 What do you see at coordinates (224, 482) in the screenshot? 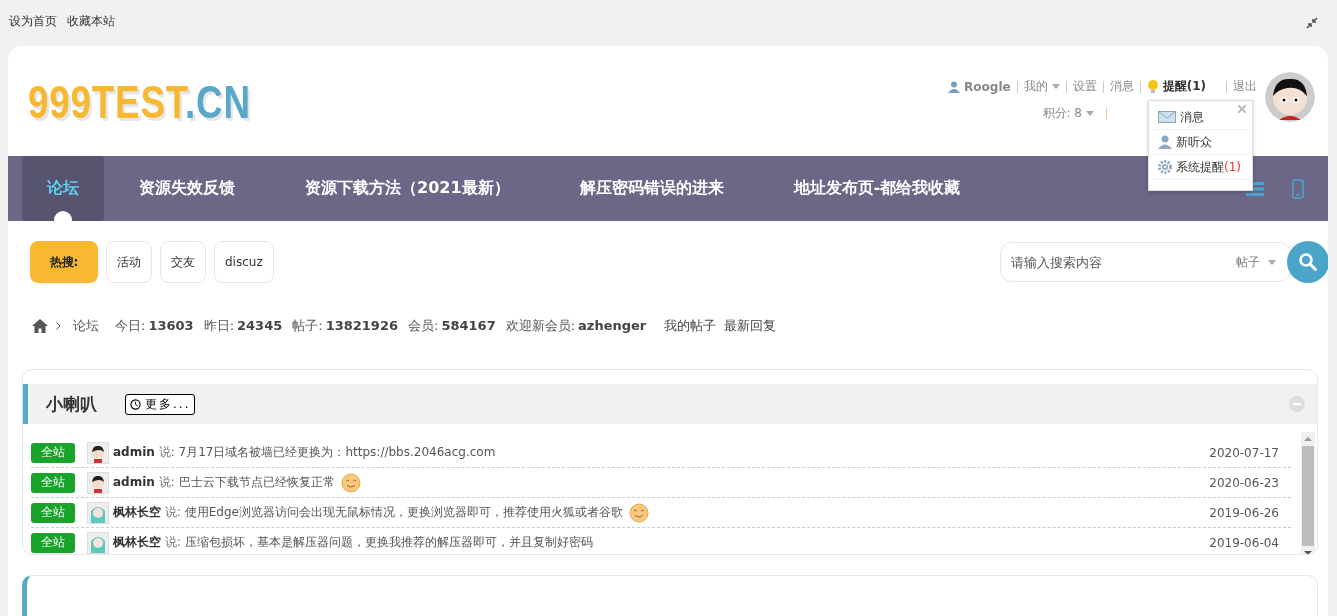
I see `announcement-text: admin 说: 巴士云下载节点已经恢复正常` at bounding box center [224, 482].